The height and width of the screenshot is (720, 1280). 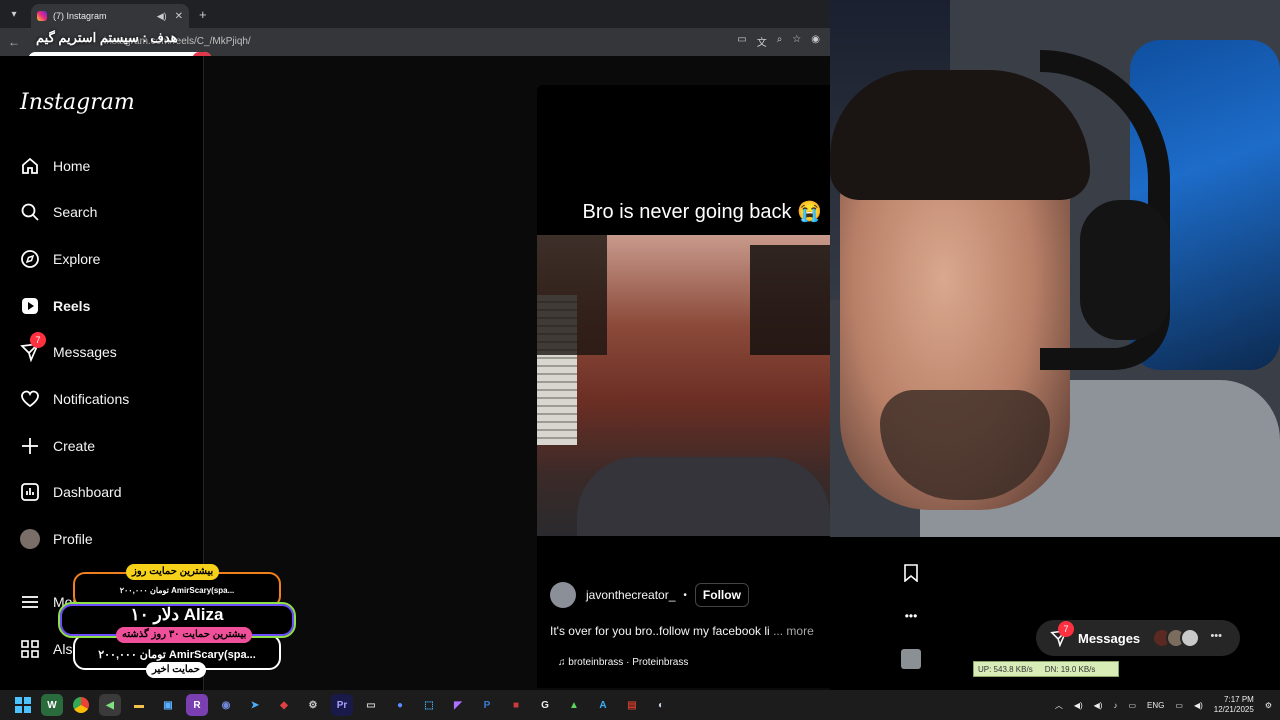 What do you see at coordinates (54, 306) in the screenshot?
I see `sidebar-item-reels: Reels` at bounding box center [54, 306].